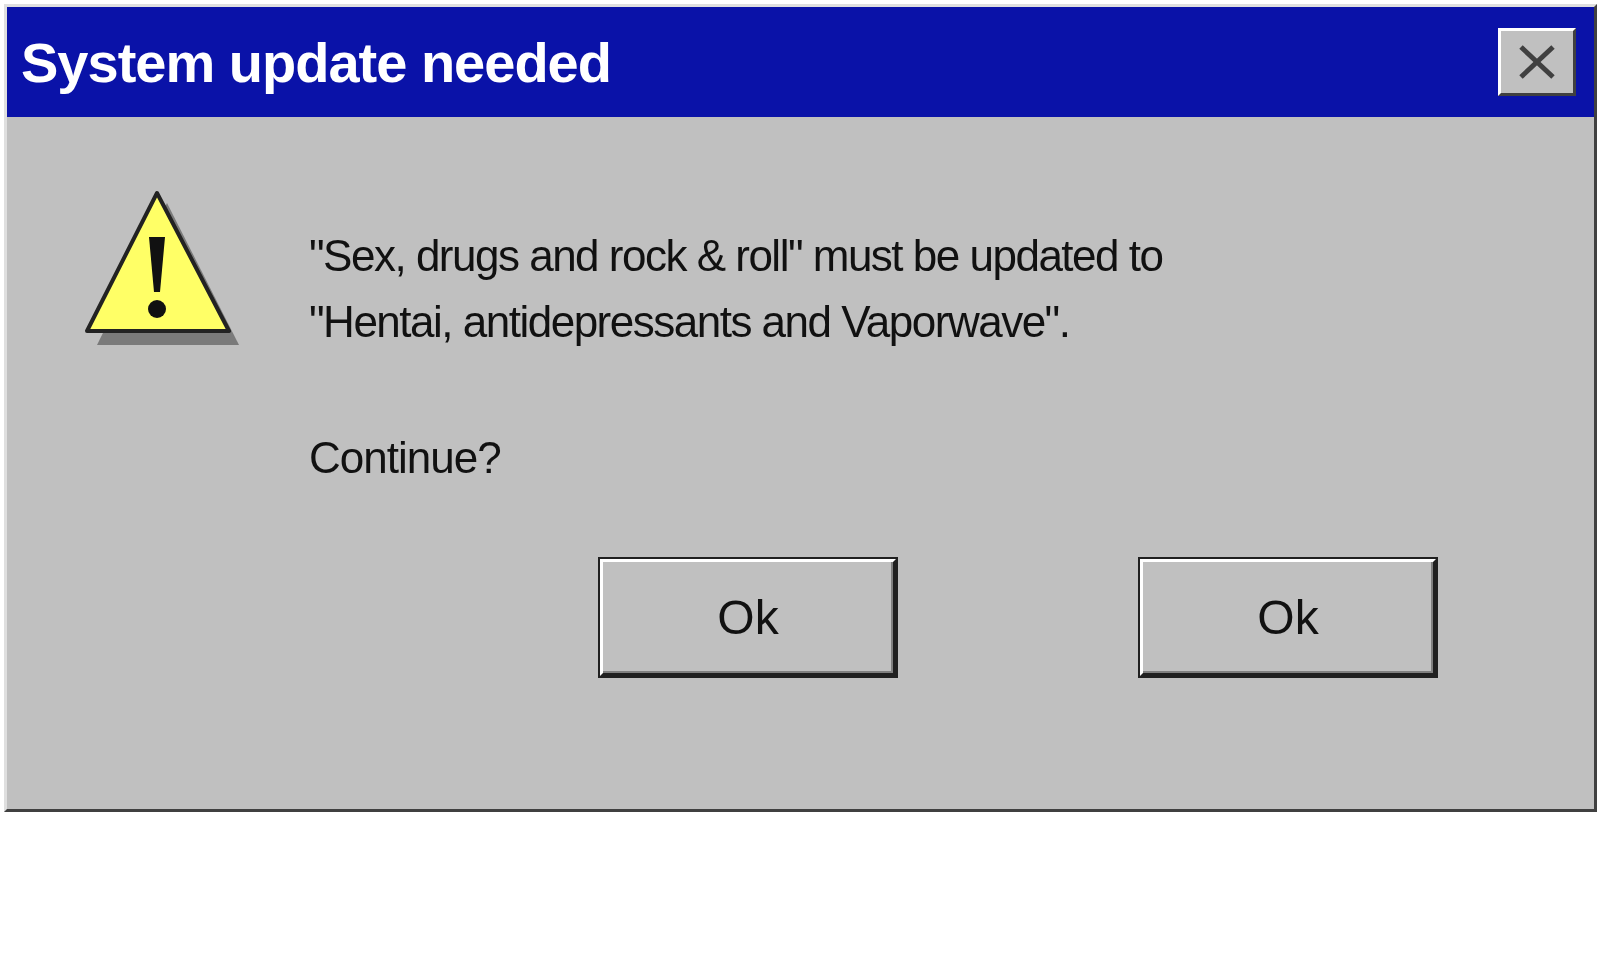 The height and width of the screenshot is (960, 1600). I want to click on message-text: "Sex, drugs and rock & roll" must be updated to "Hentai, antidepressants and Vaporwave"., so click(736, 289).